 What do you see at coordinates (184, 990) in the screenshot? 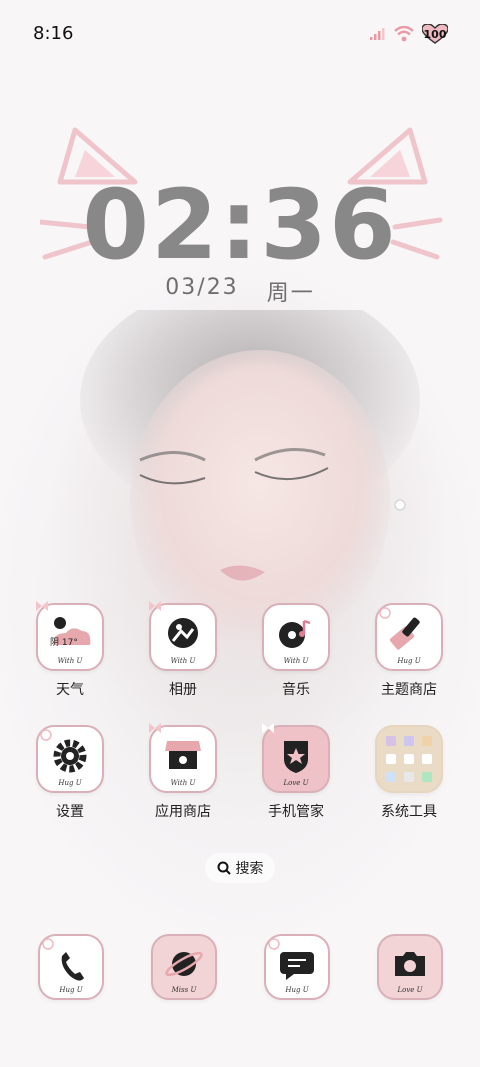
I see `icon-signature: Miss U` at bounding box center [184, 990].